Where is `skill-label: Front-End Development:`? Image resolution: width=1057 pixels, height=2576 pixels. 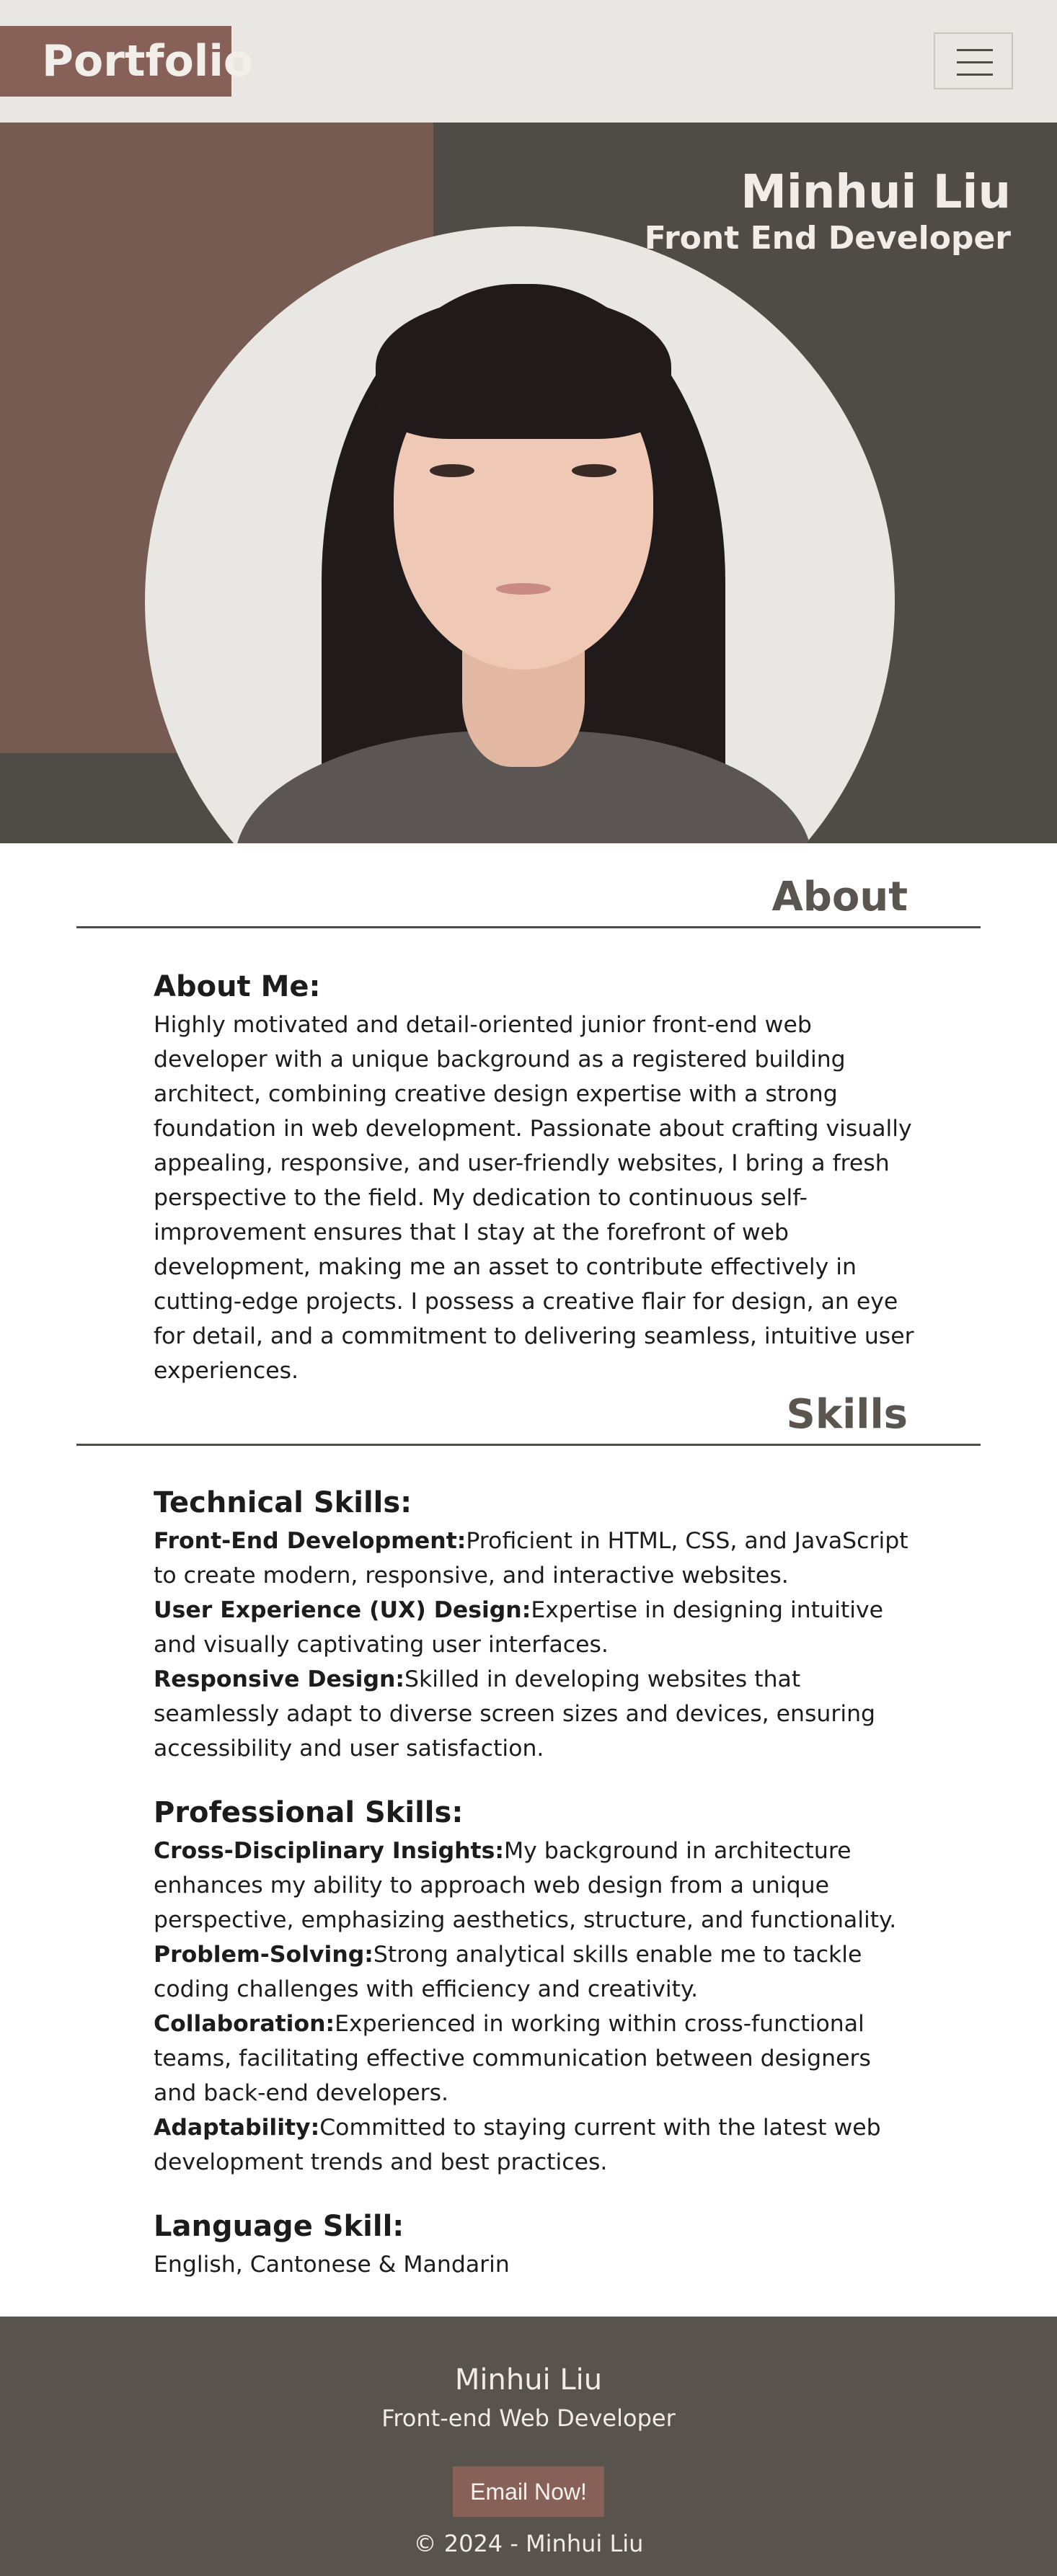 skill-label: Front-End Development: is located at coordinates (310, 1541).